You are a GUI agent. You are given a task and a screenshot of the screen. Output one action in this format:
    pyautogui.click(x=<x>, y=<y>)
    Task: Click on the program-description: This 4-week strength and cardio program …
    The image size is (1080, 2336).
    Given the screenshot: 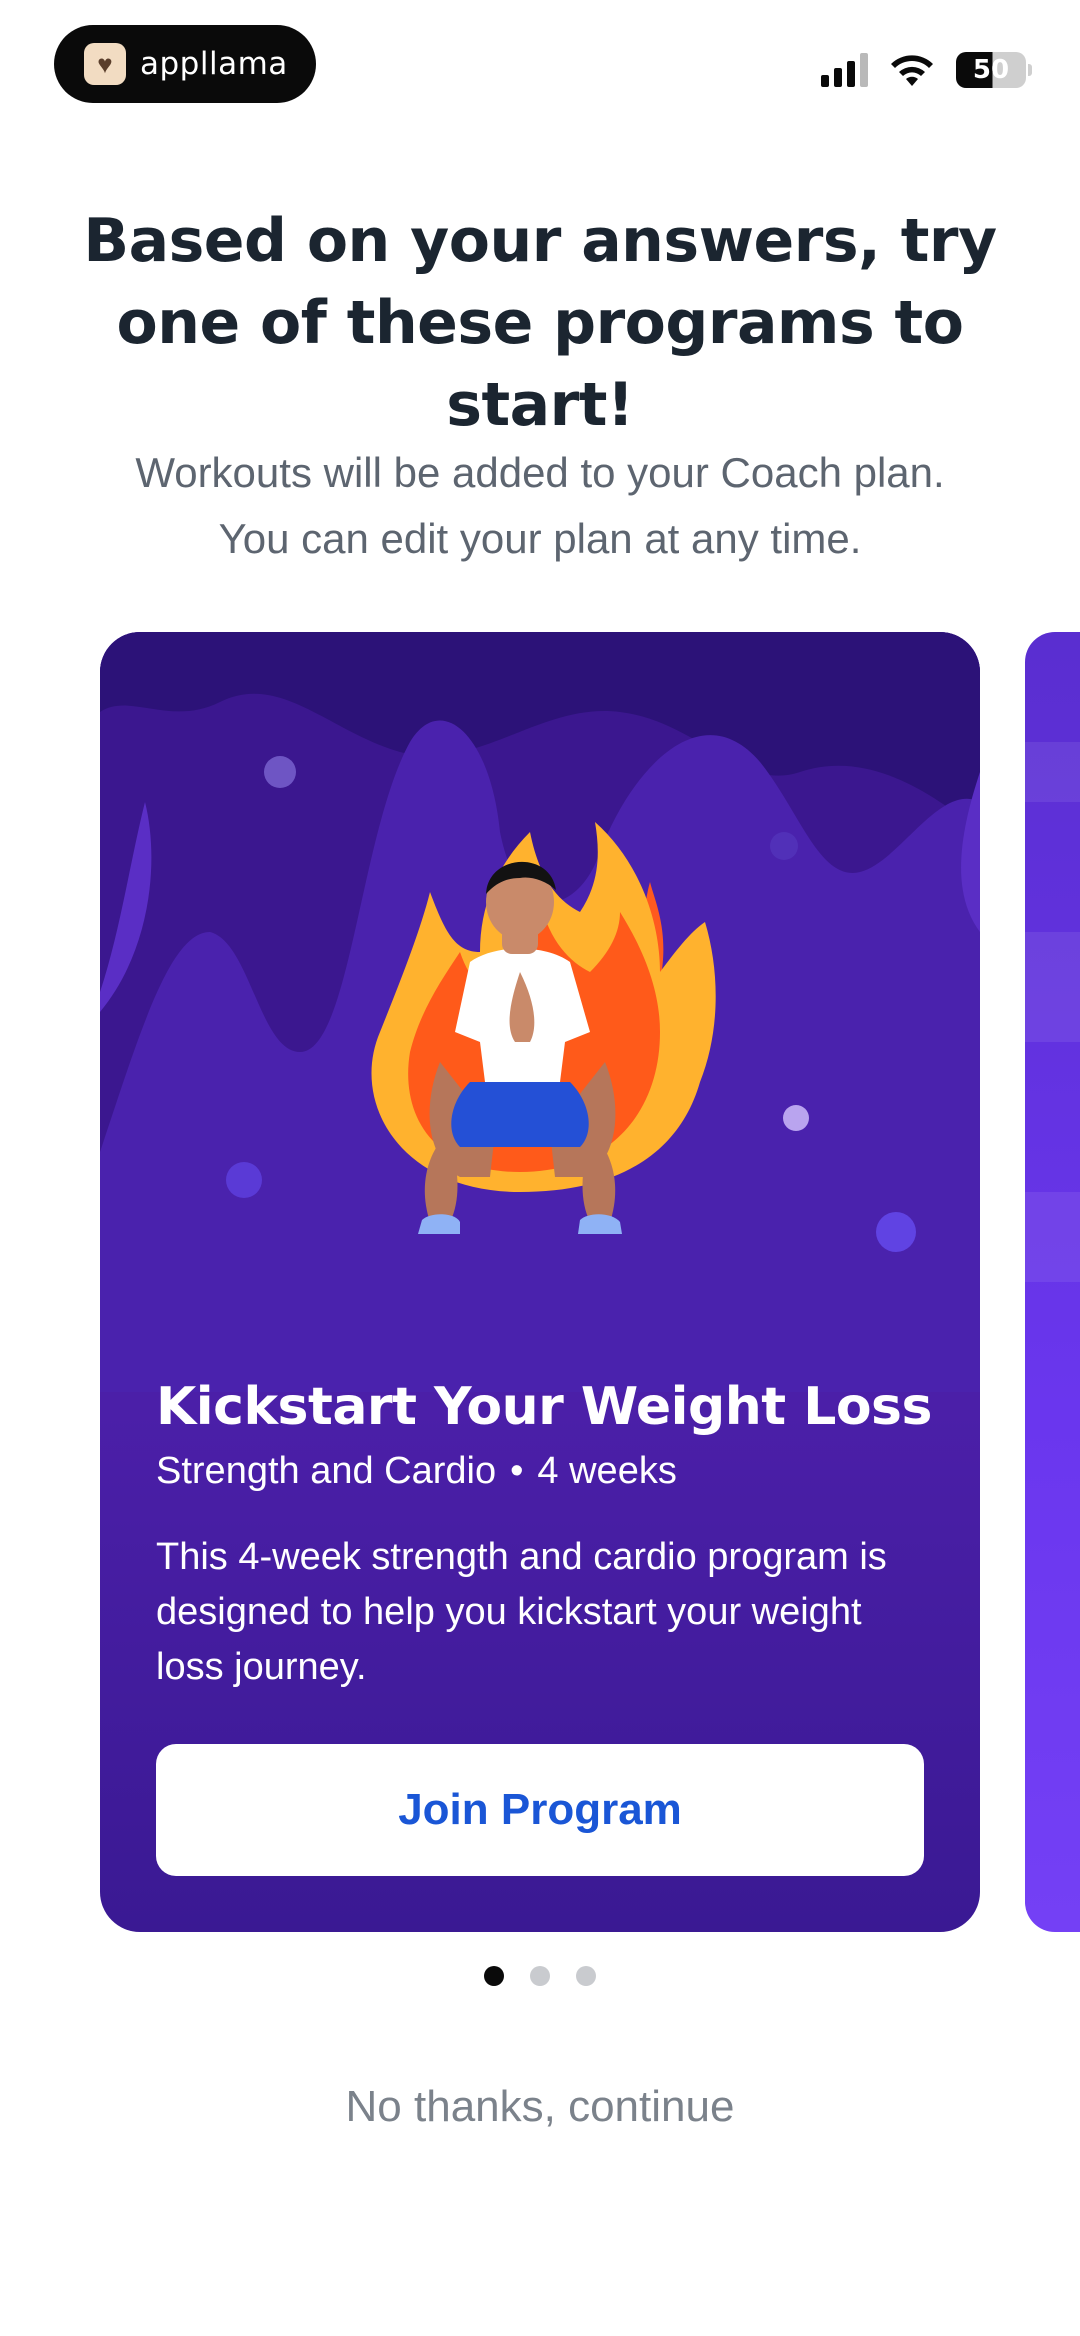 What is the action you would take?
    pyautogui.click(x=521, y=1612)
    